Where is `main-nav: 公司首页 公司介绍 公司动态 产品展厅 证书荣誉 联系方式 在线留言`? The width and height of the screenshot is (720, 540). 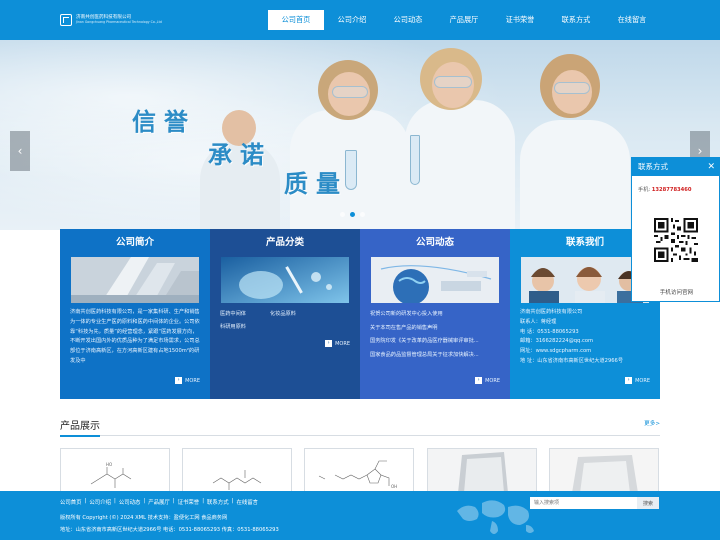 main-nav: 公司首页 公司介绍 公司动态 产品展厅 证书荣誉 联系方式 在线留言 is located at coordinates (464, 20).